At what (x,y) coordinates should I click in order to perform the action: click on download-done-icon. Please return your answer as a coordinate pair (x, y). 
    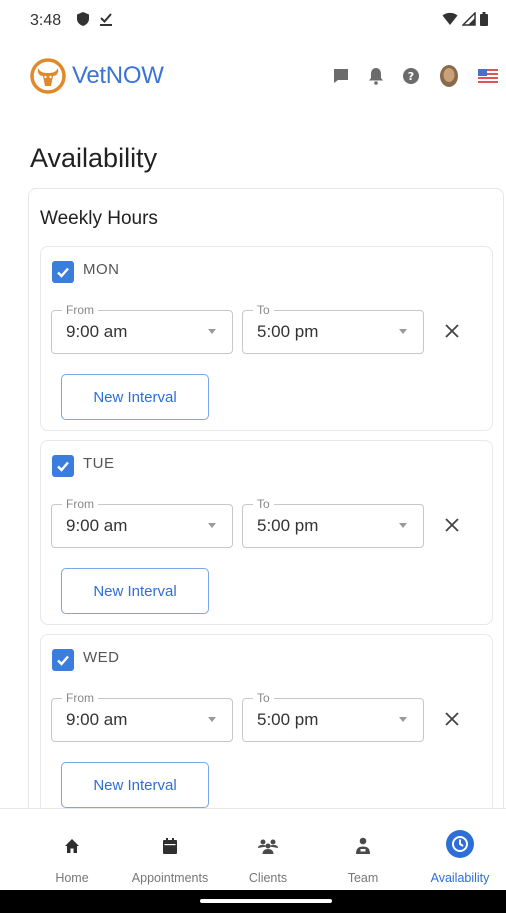
    Looking at the image, I should click on (106, 19).